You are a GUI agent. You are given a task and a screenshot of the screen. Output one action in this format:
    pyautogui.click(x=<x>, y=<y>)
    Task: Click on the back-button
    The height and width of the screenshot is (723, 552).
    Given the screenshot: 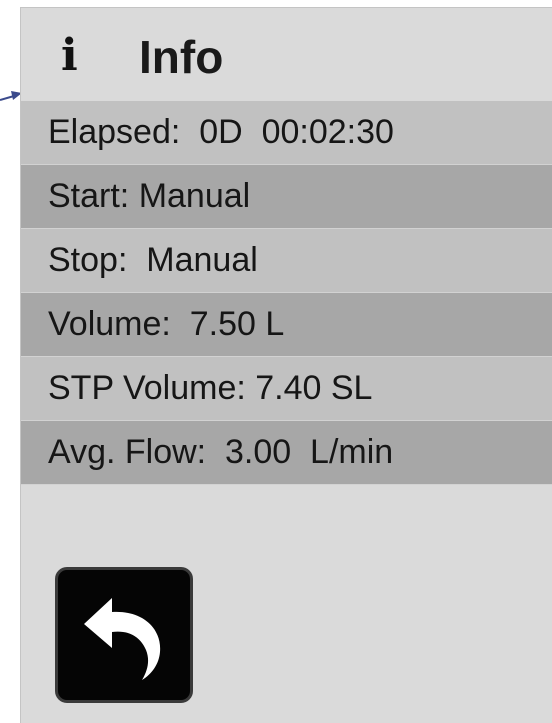 What is the action you would take?
    pyautogui.click(x=124, y=635)
    